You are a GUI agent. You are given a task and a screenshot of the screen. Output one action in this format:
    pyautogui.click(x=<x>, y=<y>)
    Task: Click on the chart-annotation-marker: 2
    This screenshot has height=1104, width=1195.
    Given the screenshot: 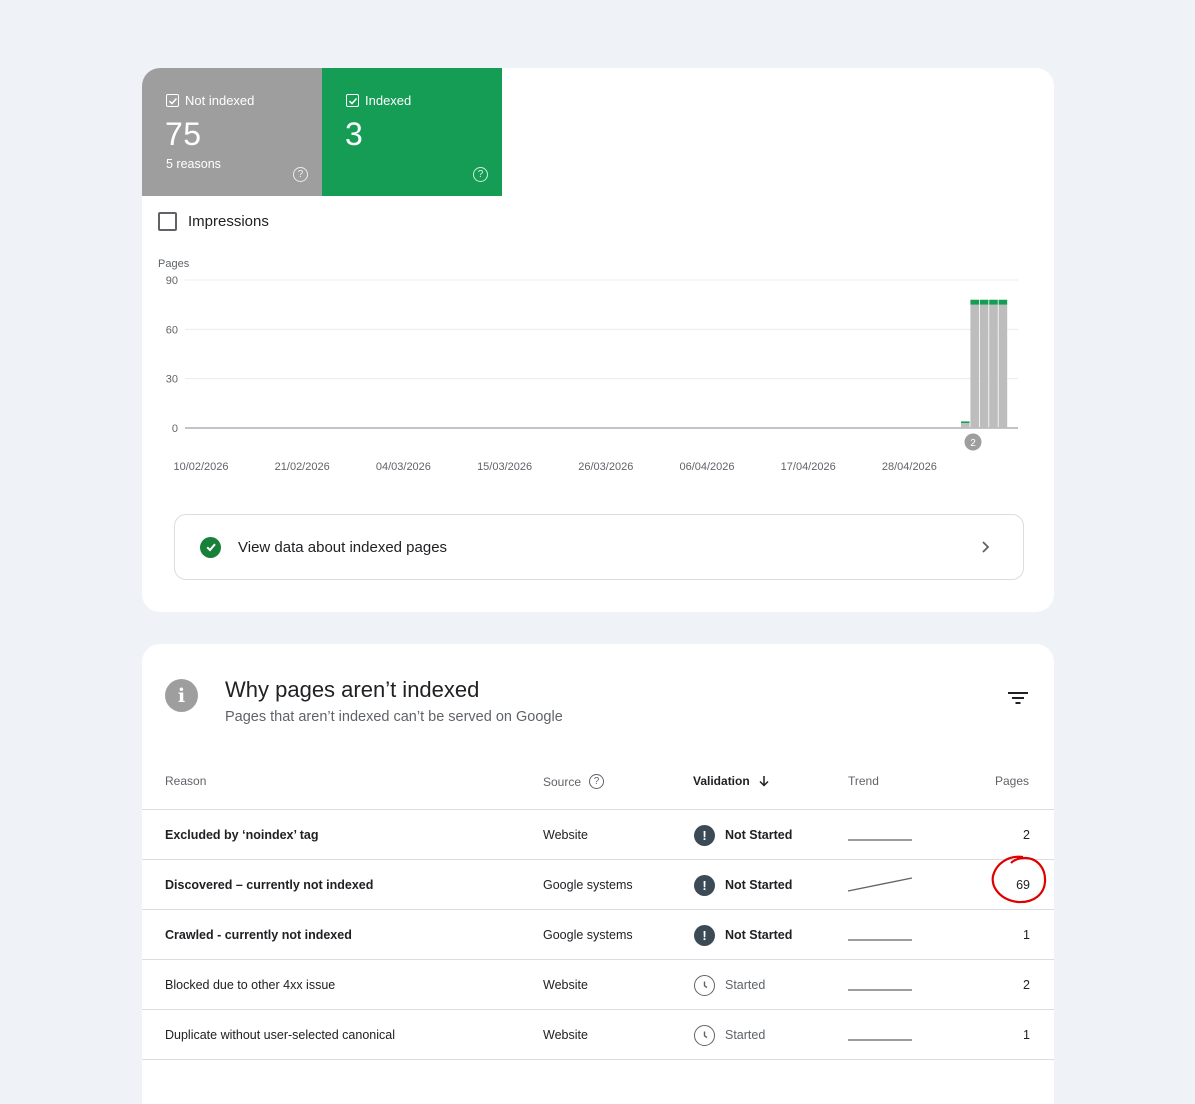 What is the action you would take?
    pyautogui.click(x=973, y=442)
    